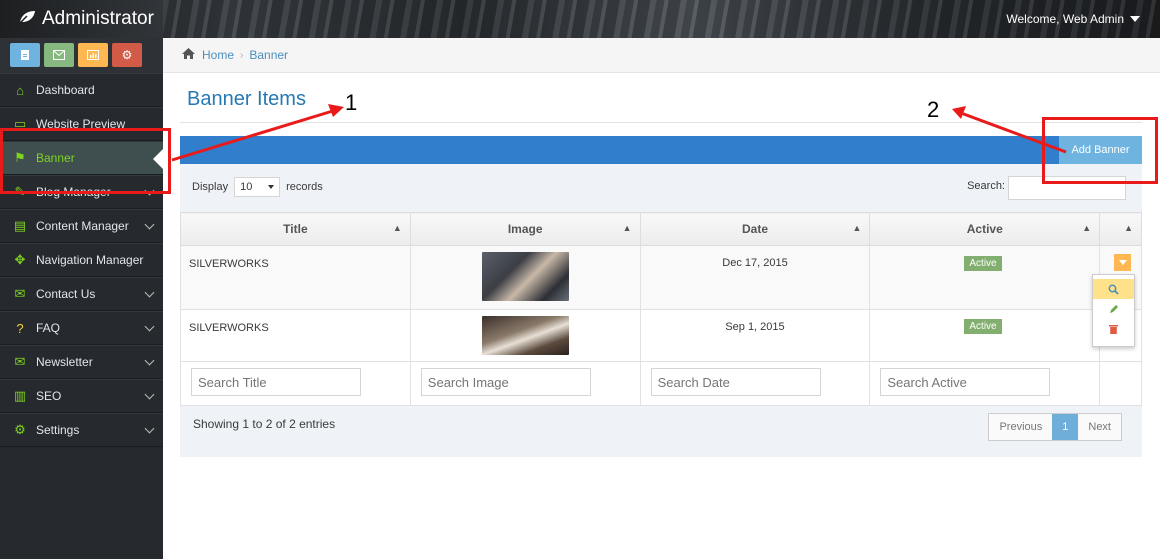 This screenshot has width=1160, height=559. I want to click on sidebar-shortcuts: ⚙, so click(81, 55).